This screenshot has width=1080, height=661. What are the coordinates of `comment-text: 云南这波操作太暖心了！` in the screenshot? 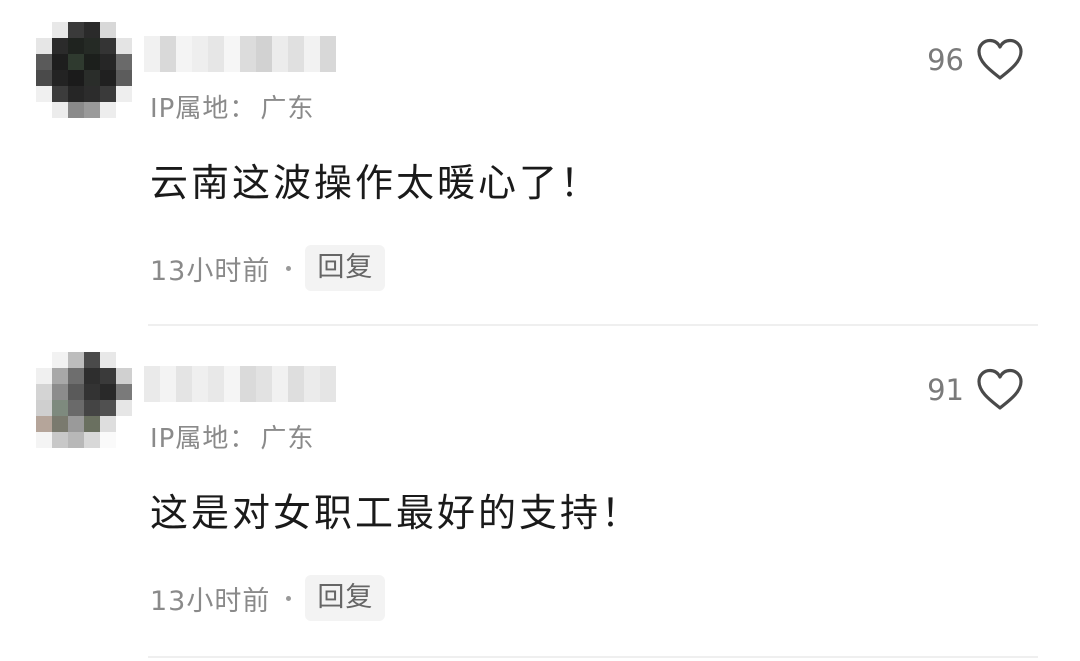 It's located at (376, 183).